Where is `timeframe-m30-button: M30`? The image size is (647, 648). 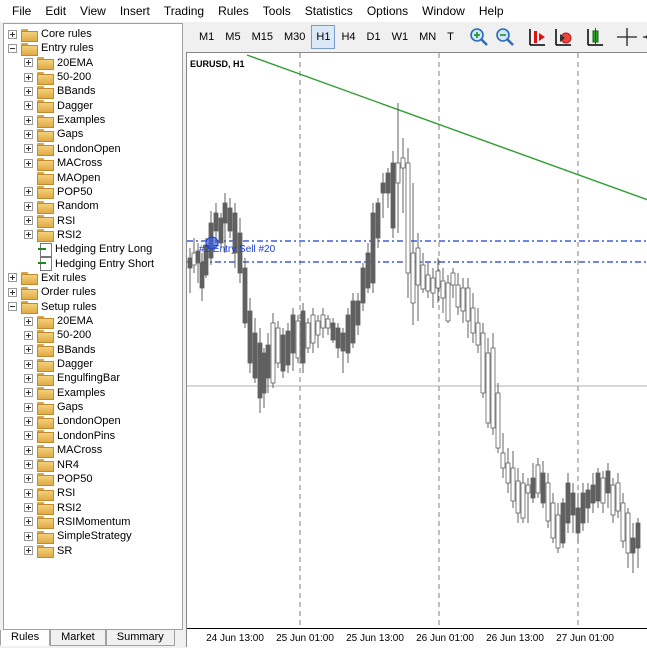 timeframe-m30-button: M30 is located at coordinates (294, 37).